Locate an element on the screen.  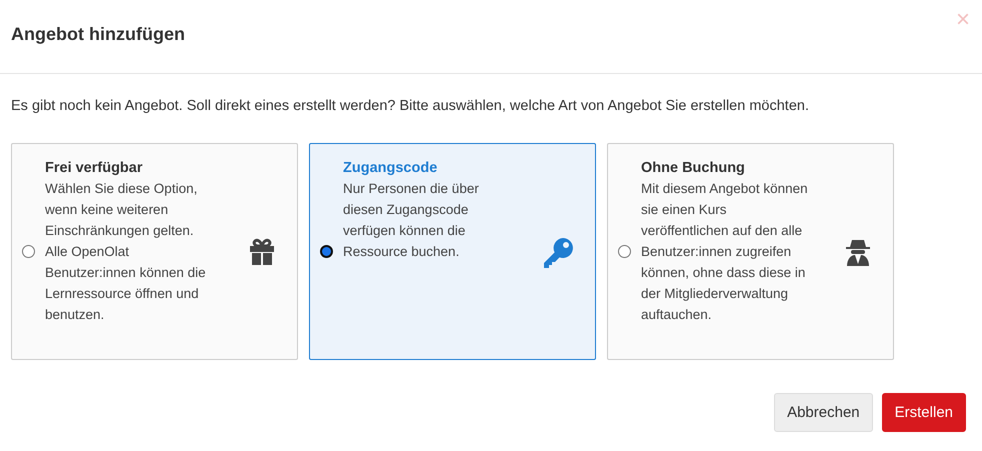
option-title: Frei verfügbar is located at coordinates (94, 168).